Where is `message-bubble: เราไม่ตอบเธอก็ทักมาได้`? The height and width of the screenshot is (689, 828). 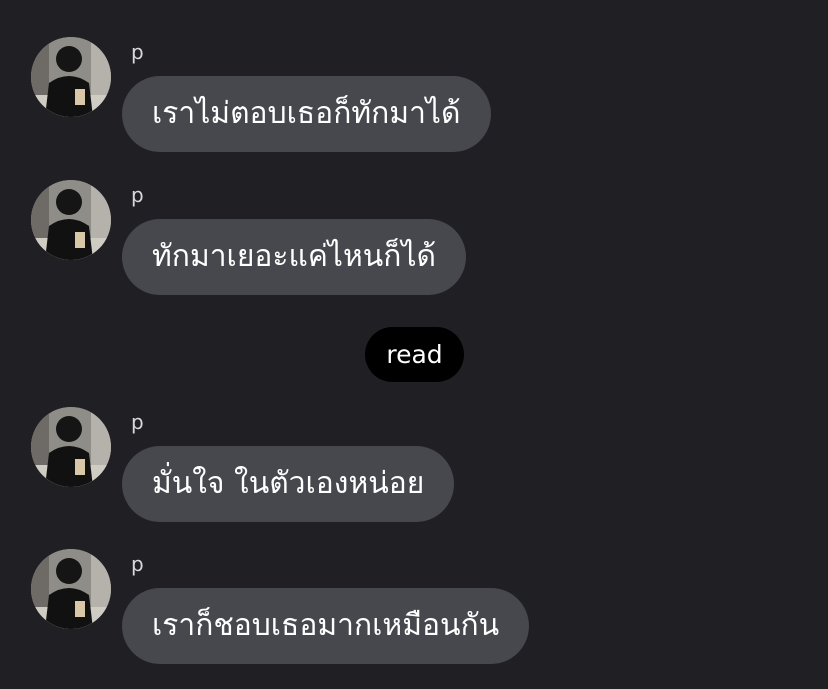 message-bubble: เราไม่ตอบเธอก็ทักมาได้ is located at coordinates (306, 114).